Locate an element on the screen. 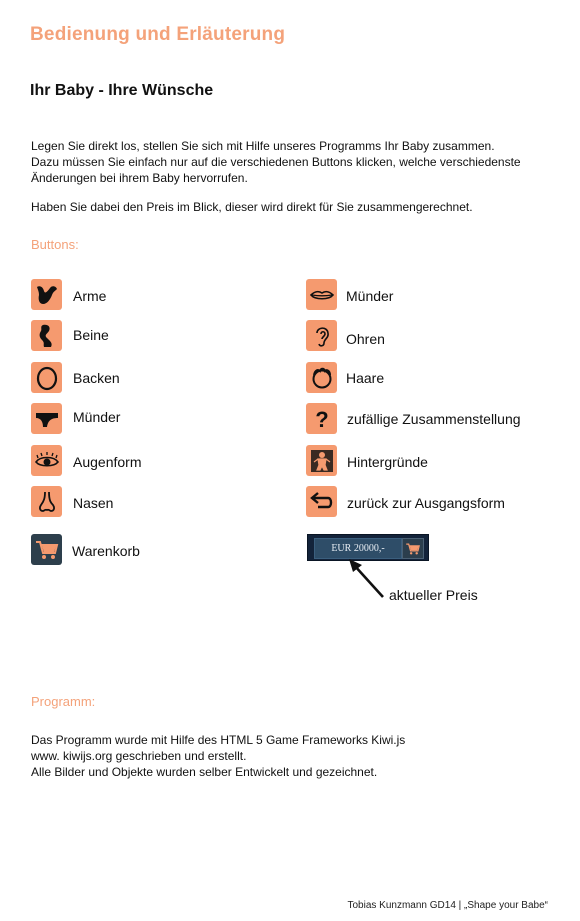 This screenshot has height=921, width=580. program-heading: Programm: is located at coordinates (63, 701).